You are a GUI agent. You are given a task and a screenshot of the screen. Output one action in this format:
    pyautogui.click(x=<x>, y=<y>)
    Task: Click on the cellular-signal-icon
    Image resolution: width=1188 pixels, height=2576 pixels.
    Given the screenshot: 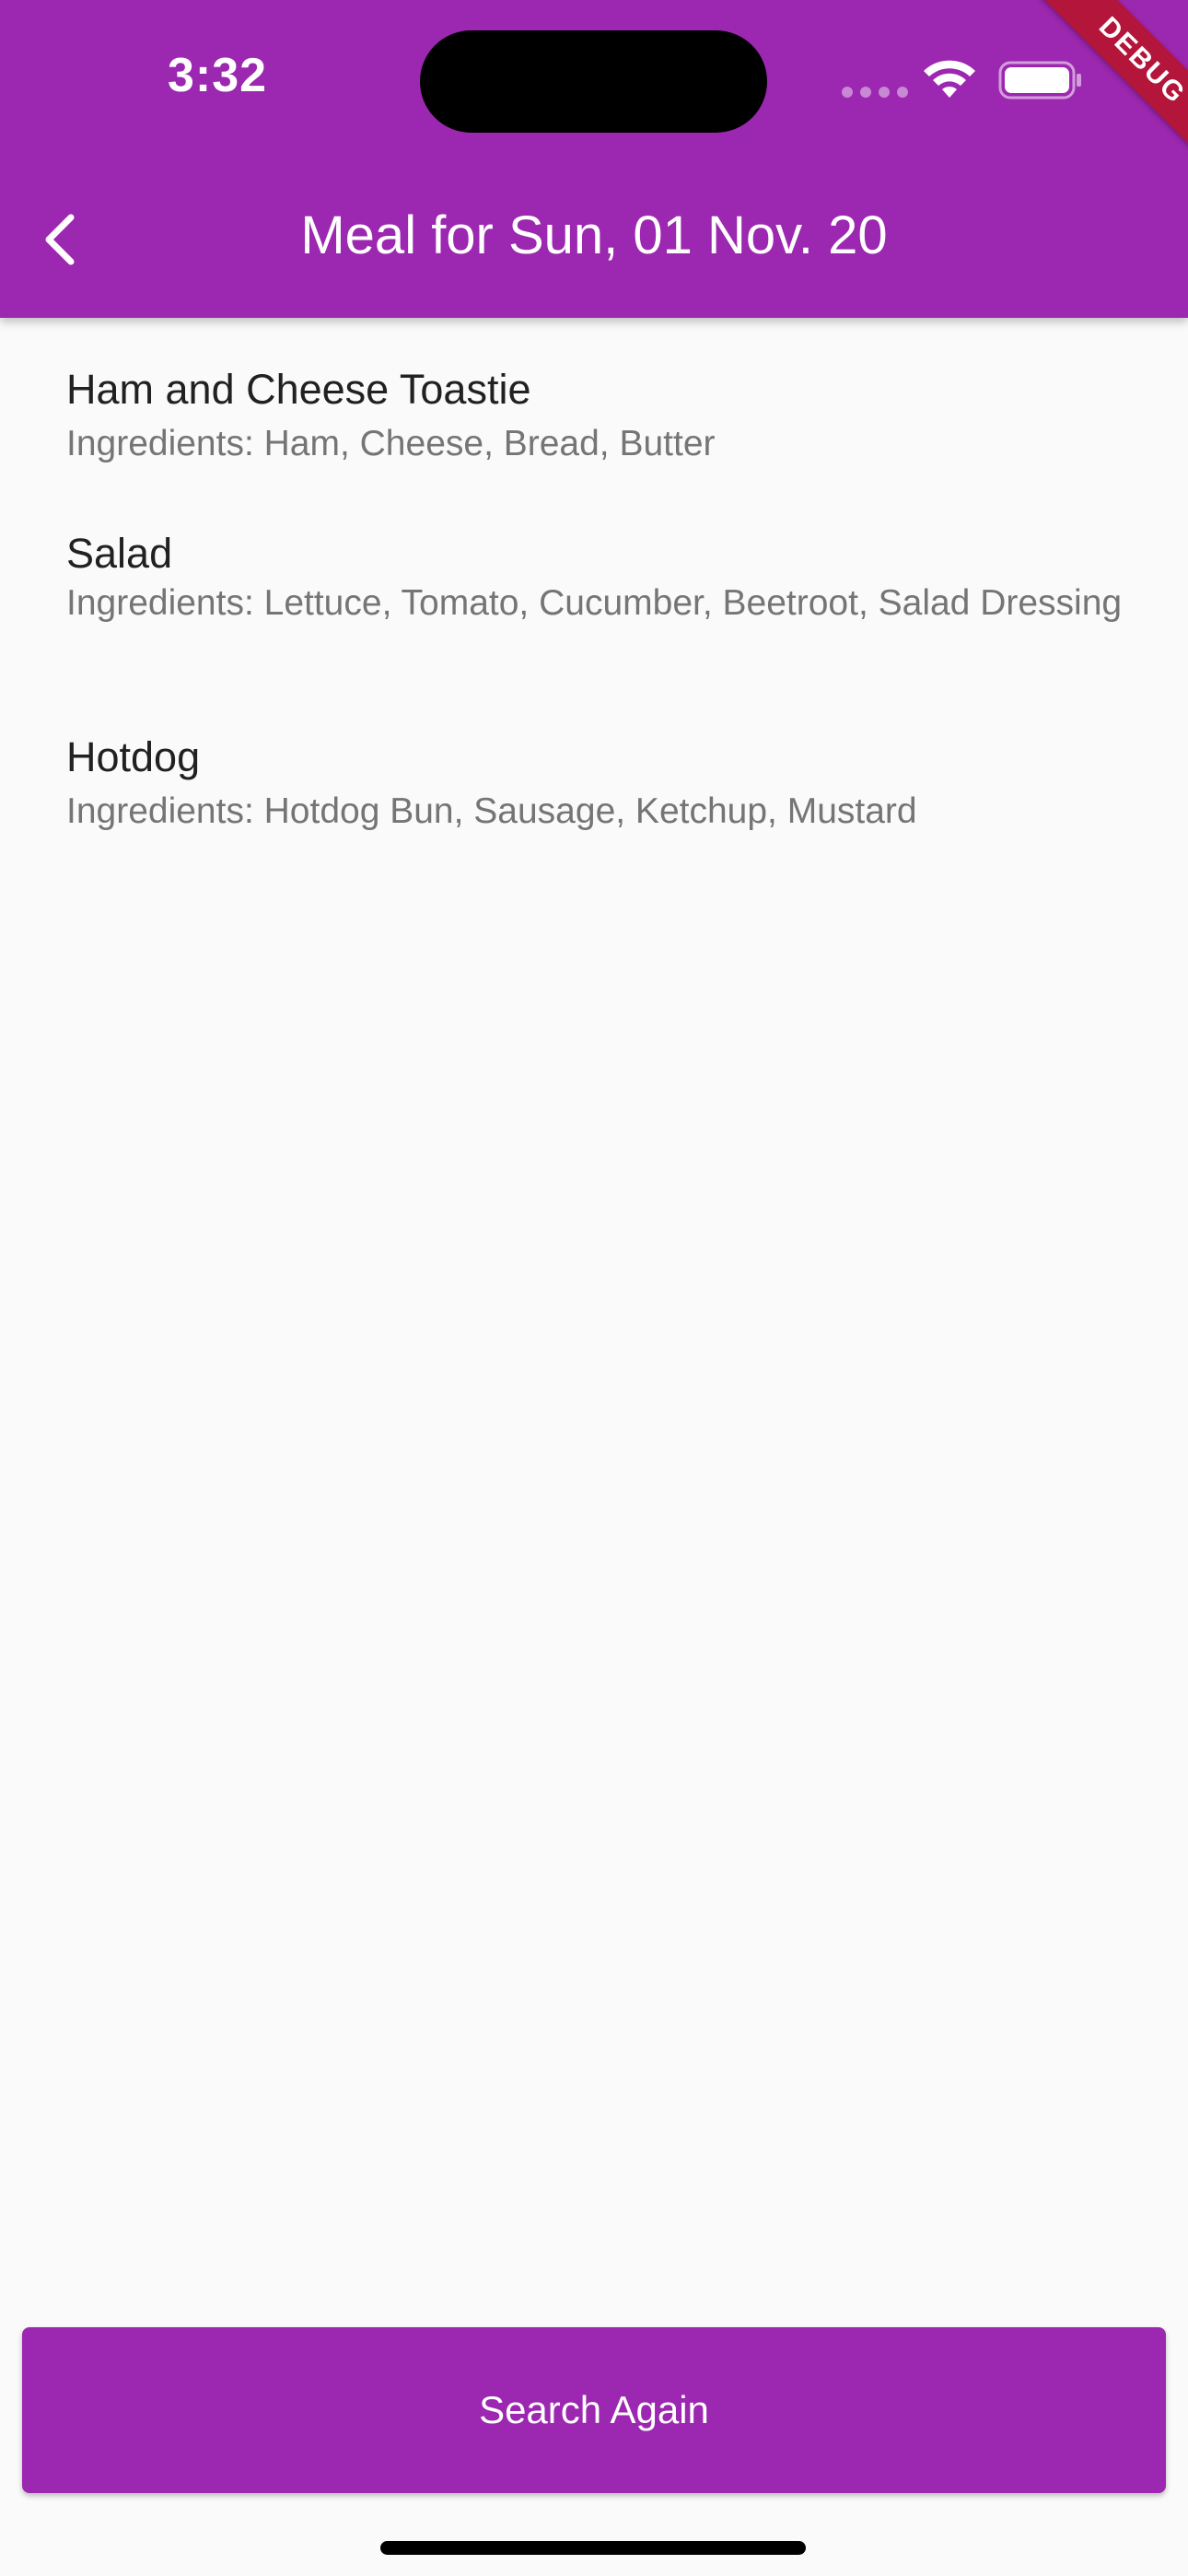 What is the action you would take?
    pyautogui.click(x=875, y=92)
    